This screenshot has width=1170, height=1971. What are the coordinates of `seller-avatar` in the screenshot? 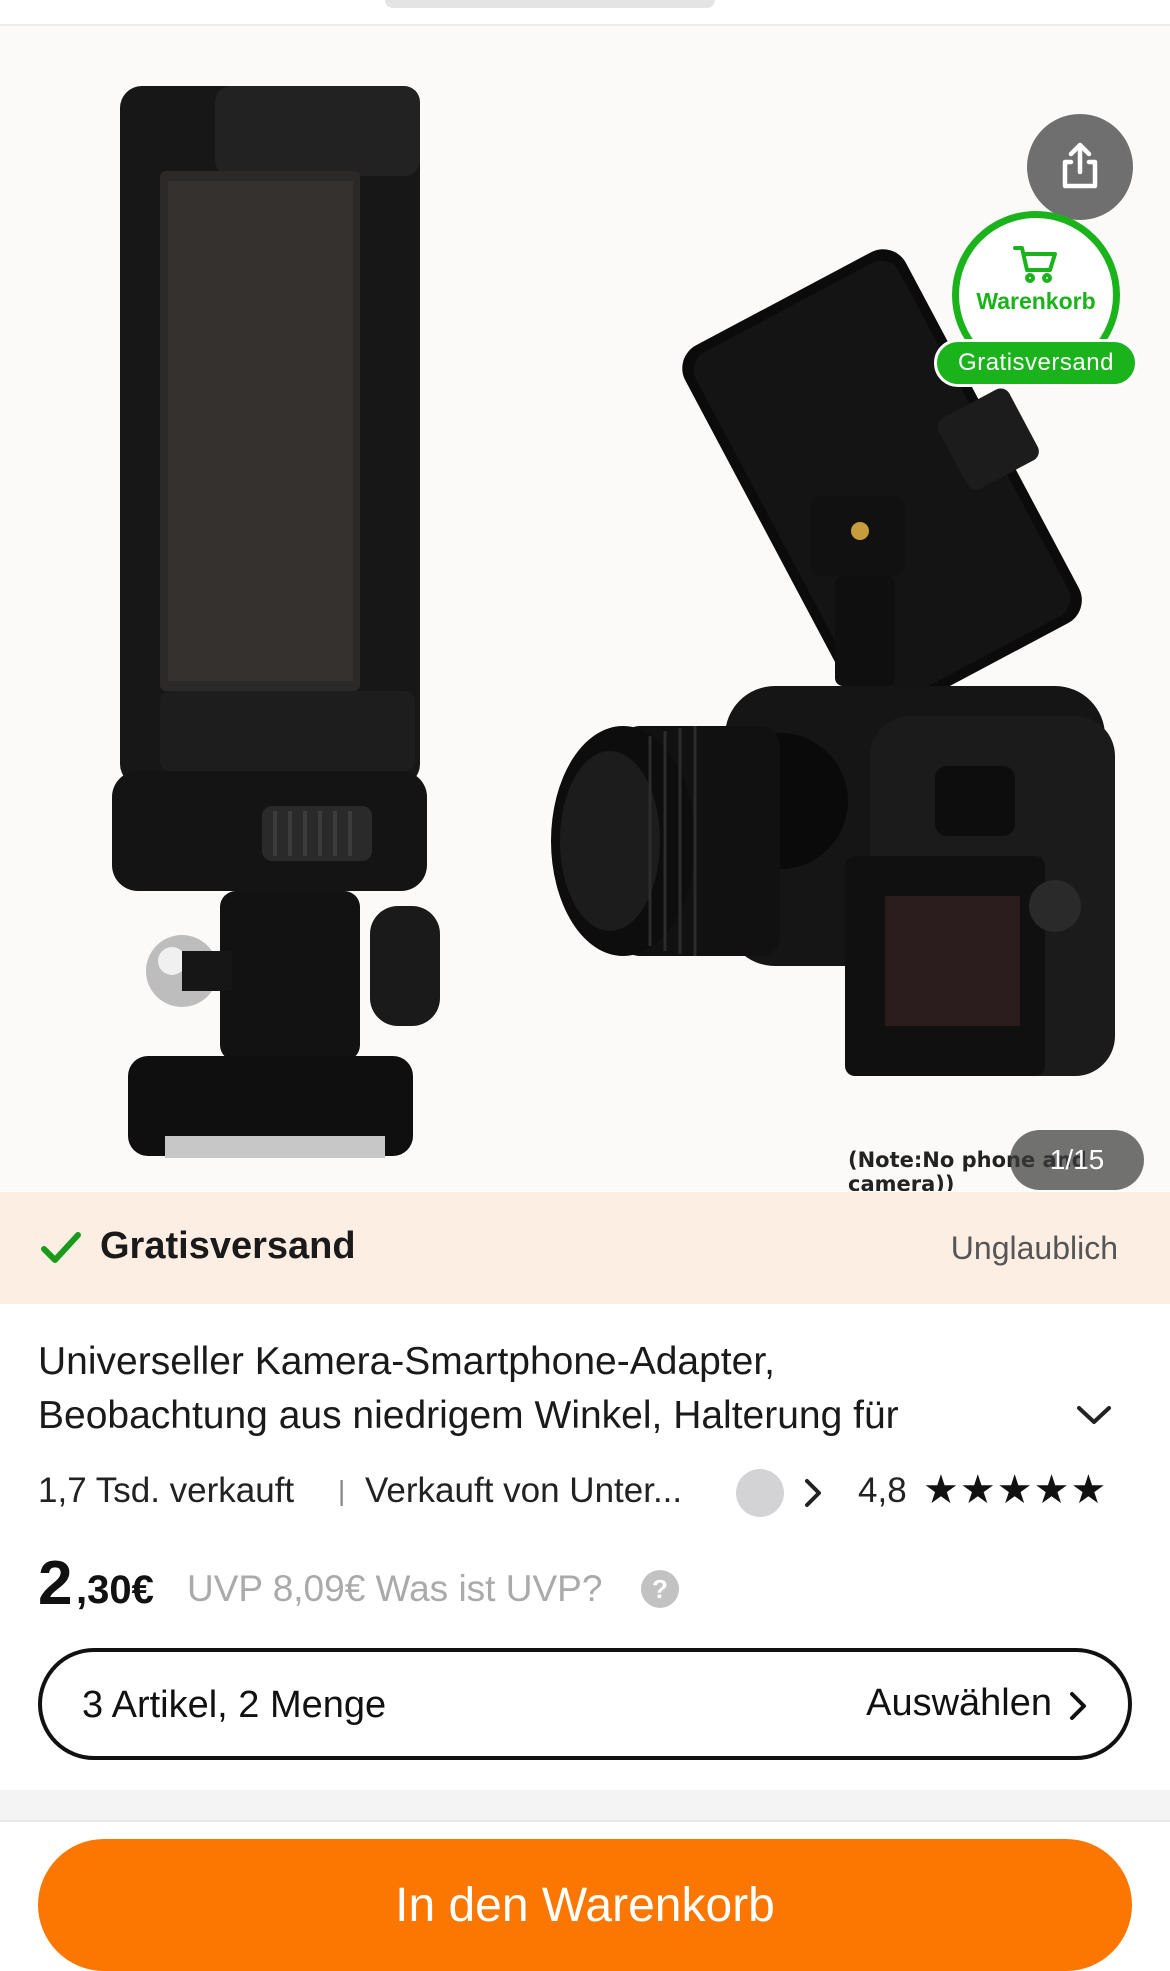 It's located at (760, 1493).